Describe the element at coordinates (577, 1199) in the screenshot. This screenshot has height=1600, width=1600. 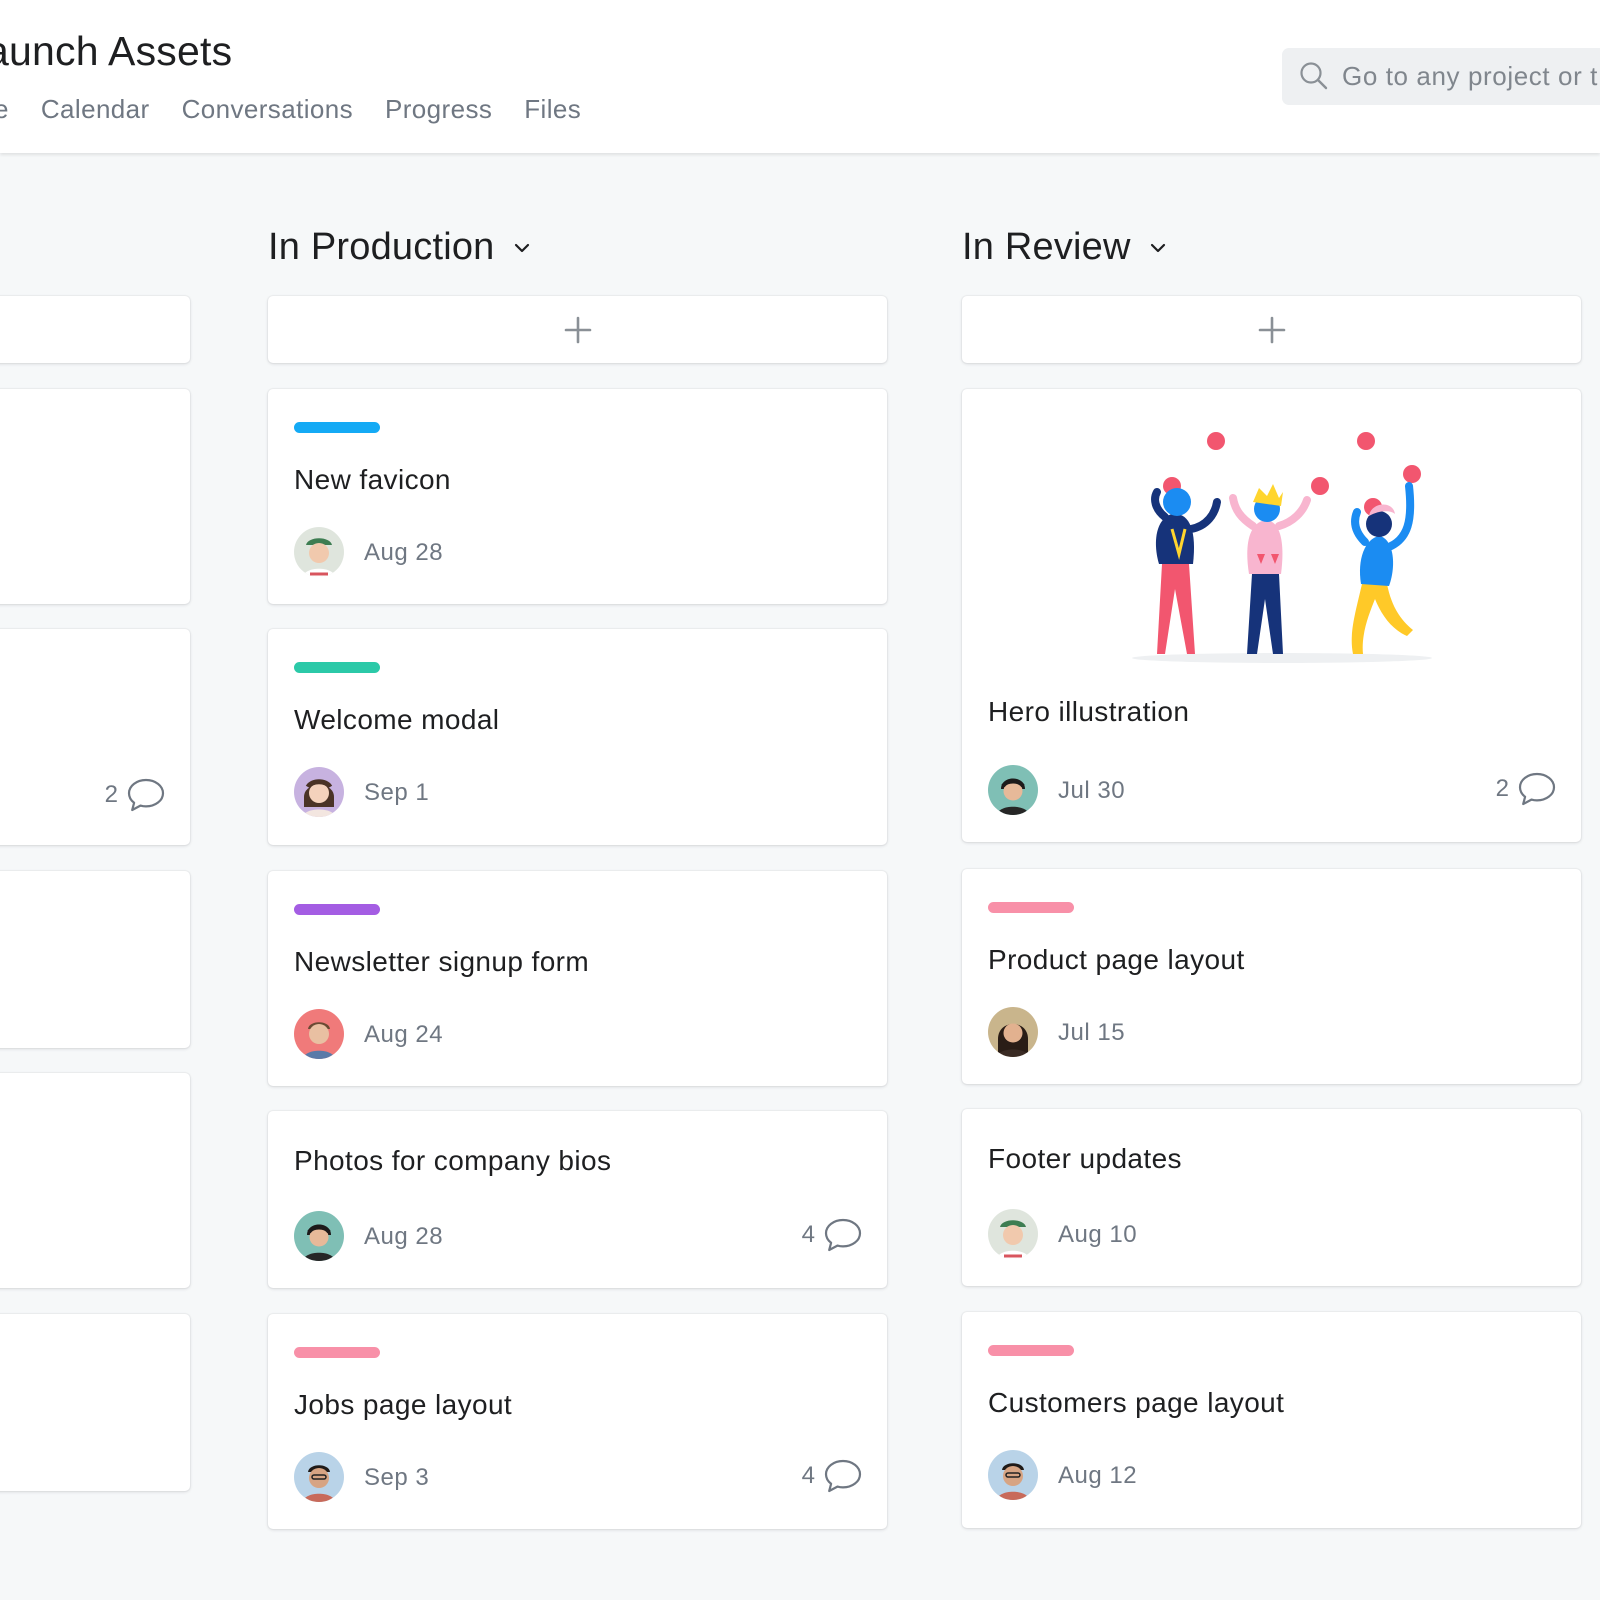
I see `task-card: Photos for company bios Aug 28 4` at that location.